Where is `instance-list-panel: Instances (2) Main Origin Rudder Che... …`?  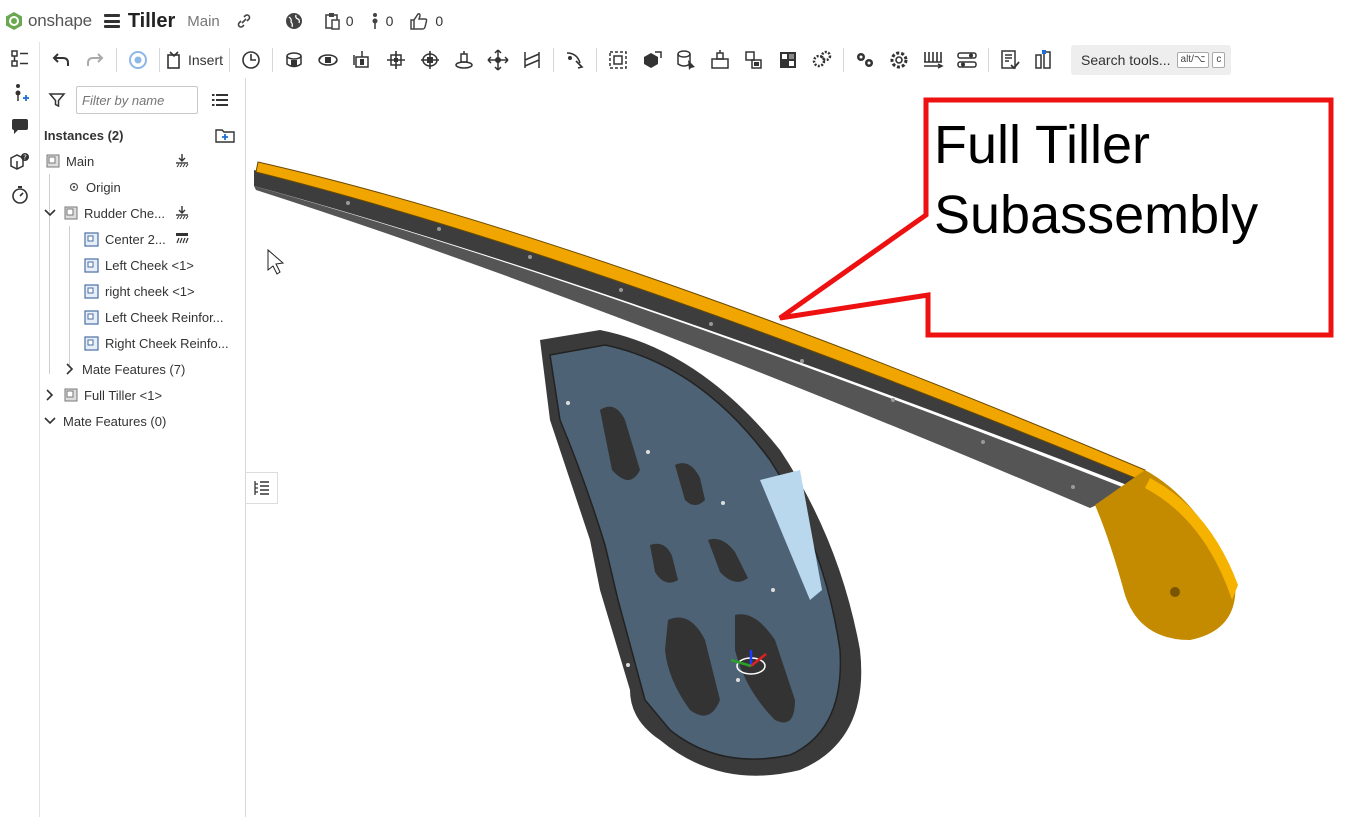 instance-list-panel: Instances (2) Main Origin Rudder Che... … is located at coordinates (143, 447).